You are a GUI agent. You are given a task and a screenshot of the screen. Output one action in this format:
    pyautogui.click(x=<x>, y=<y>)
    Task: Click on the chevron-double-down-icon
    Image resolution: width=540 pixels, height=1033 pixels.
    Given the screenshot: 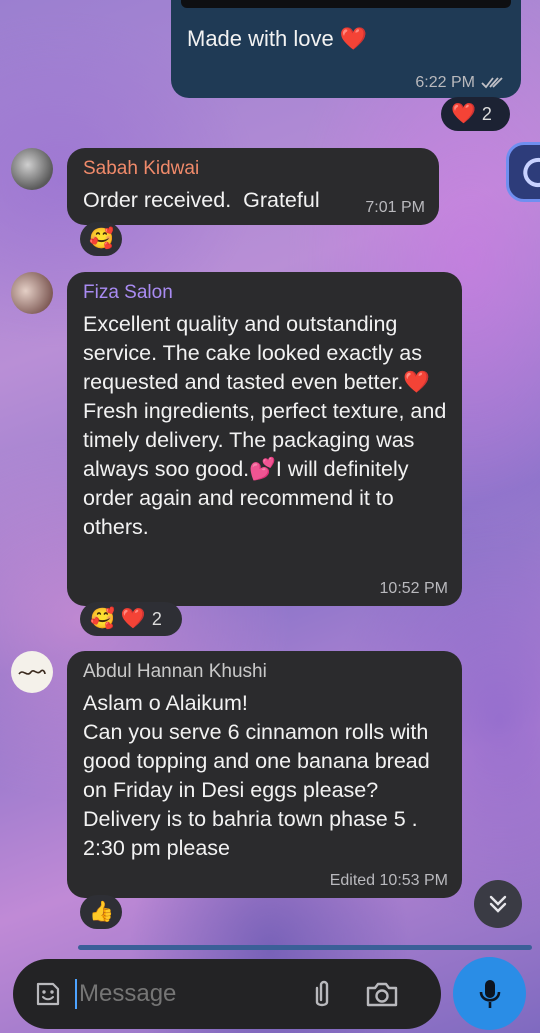 What is the action you would take?
    pyautogui.click(x=498, y=904)
    